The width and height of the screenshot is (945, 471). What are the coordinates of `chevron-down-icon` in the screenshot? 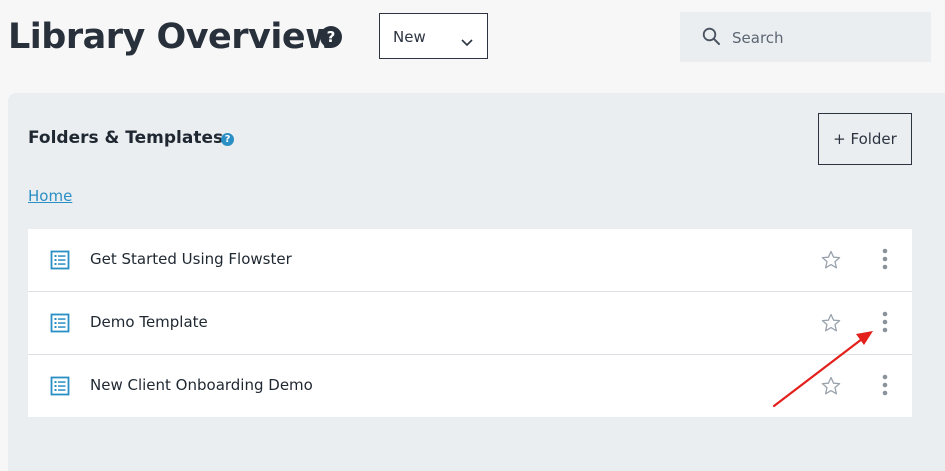 It's located at (467, 41).